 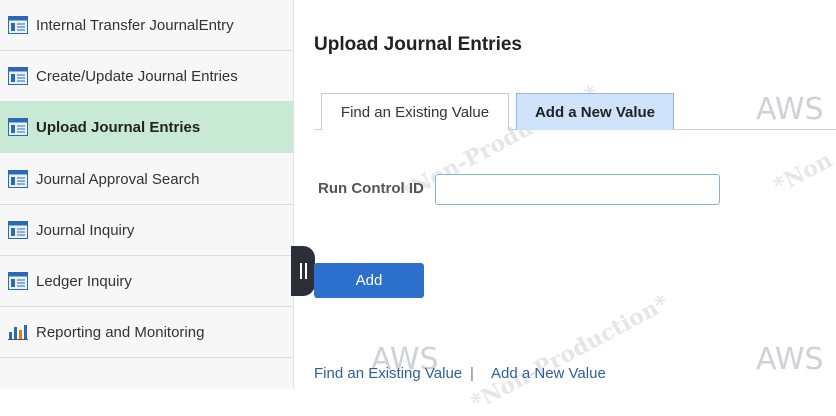 What do you see at coordinates (595, 111) in the screenshot?
I see `tab-add-new-value: Add a New Value` at bounding box center [595, 111].